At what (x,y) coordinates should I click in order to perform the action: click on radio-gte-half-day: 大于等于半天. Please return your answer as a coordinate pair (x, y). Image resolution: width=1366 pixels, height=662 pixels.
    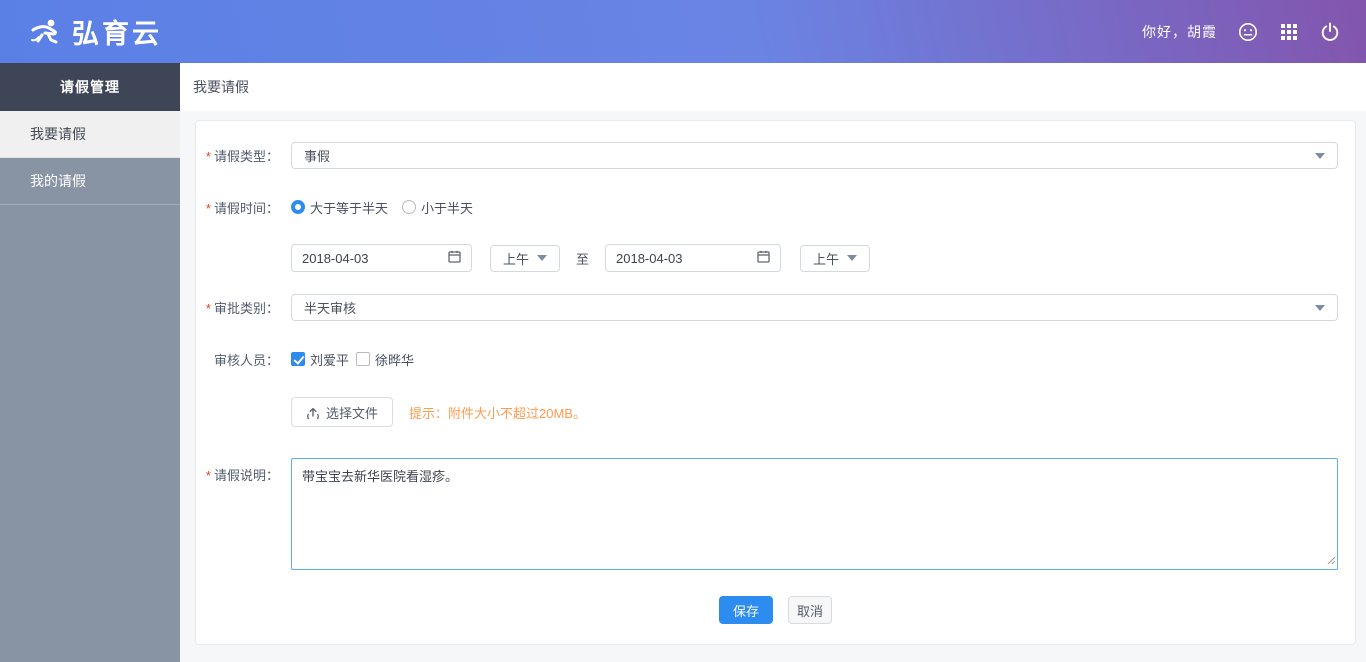
    Looking at the image, I should click on (339, 207).